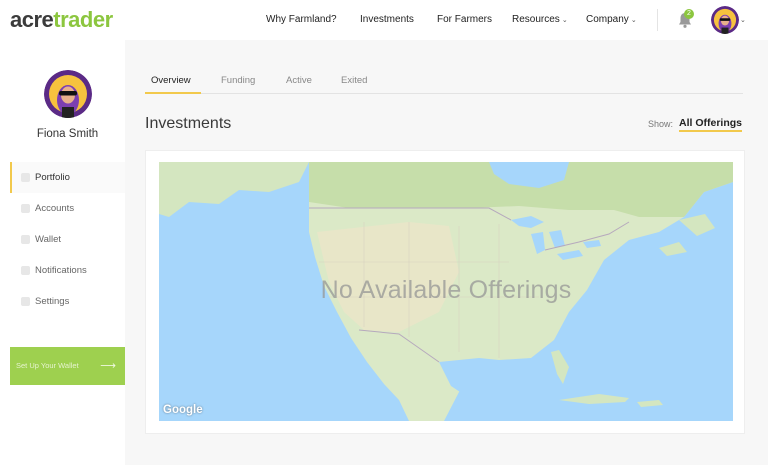  I want to click on acretrader-logo: acretrader, so click(61, 20).